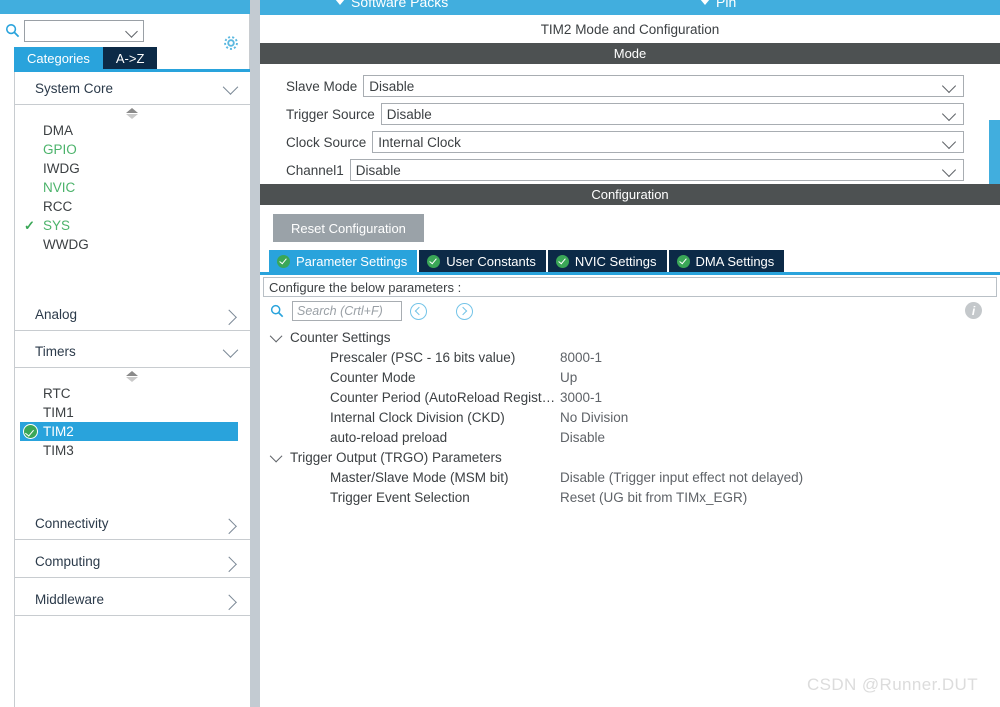 The width and height of the screenshot is (1000, 707). I want to click on param-name: auto-reload preload, so click(389, 437).